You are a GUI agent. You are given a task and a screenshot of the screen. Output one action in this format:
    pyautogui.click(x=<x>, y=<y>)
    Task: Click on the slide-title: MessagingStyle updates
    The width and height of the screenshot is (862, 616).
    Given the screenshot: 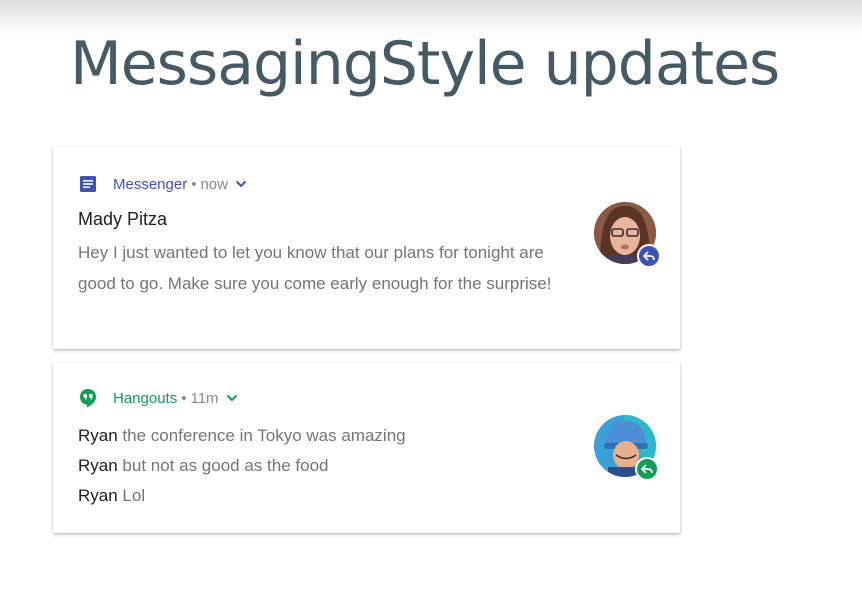 What is the action you would take?
    pyautogui.click(x=425, y=64)
    